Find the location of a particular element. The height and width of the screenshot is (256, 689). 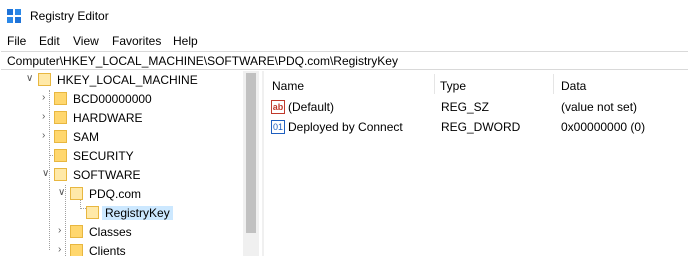

menu-help: Help is located at coordinates (185, 41).